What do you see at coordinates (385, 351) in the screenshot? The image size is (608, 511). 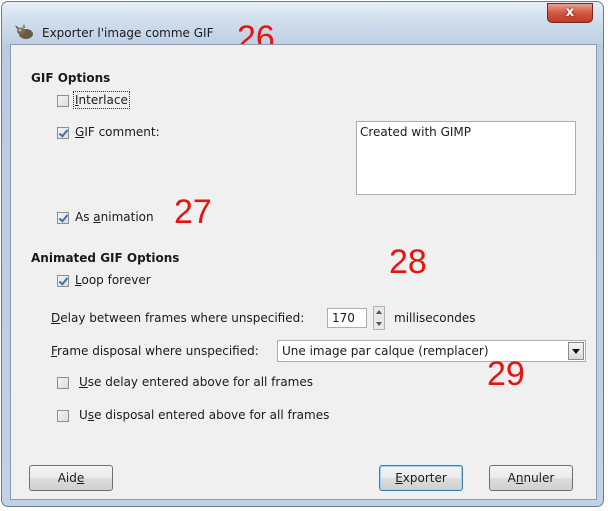 I see `frame-disposal-value: Une image par calque (remplacer)` at bounding box center [385, 351].